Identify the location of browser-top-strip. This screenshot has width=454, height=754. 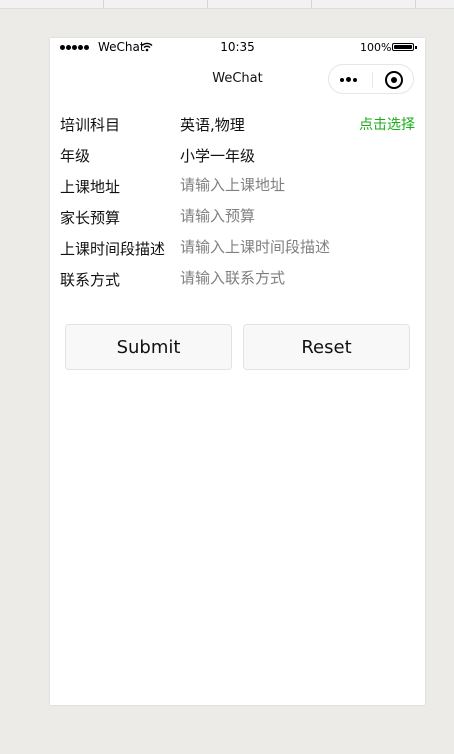
(227, 4).